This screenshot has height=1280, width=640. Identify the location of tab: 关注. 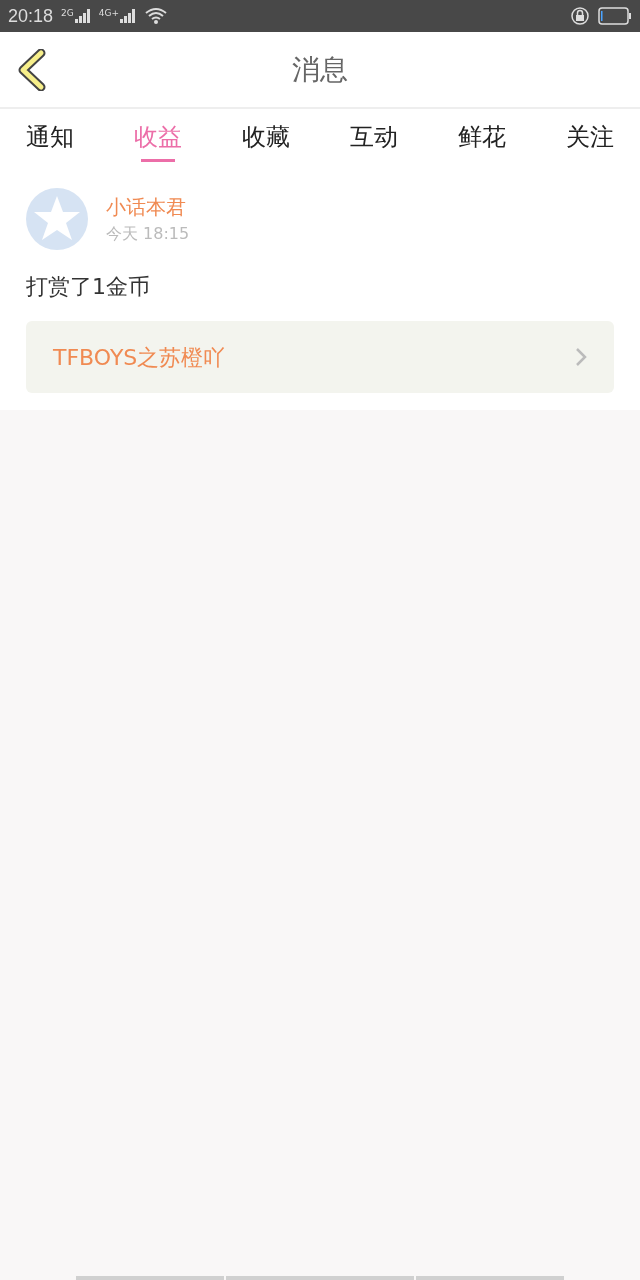
(590, 140).